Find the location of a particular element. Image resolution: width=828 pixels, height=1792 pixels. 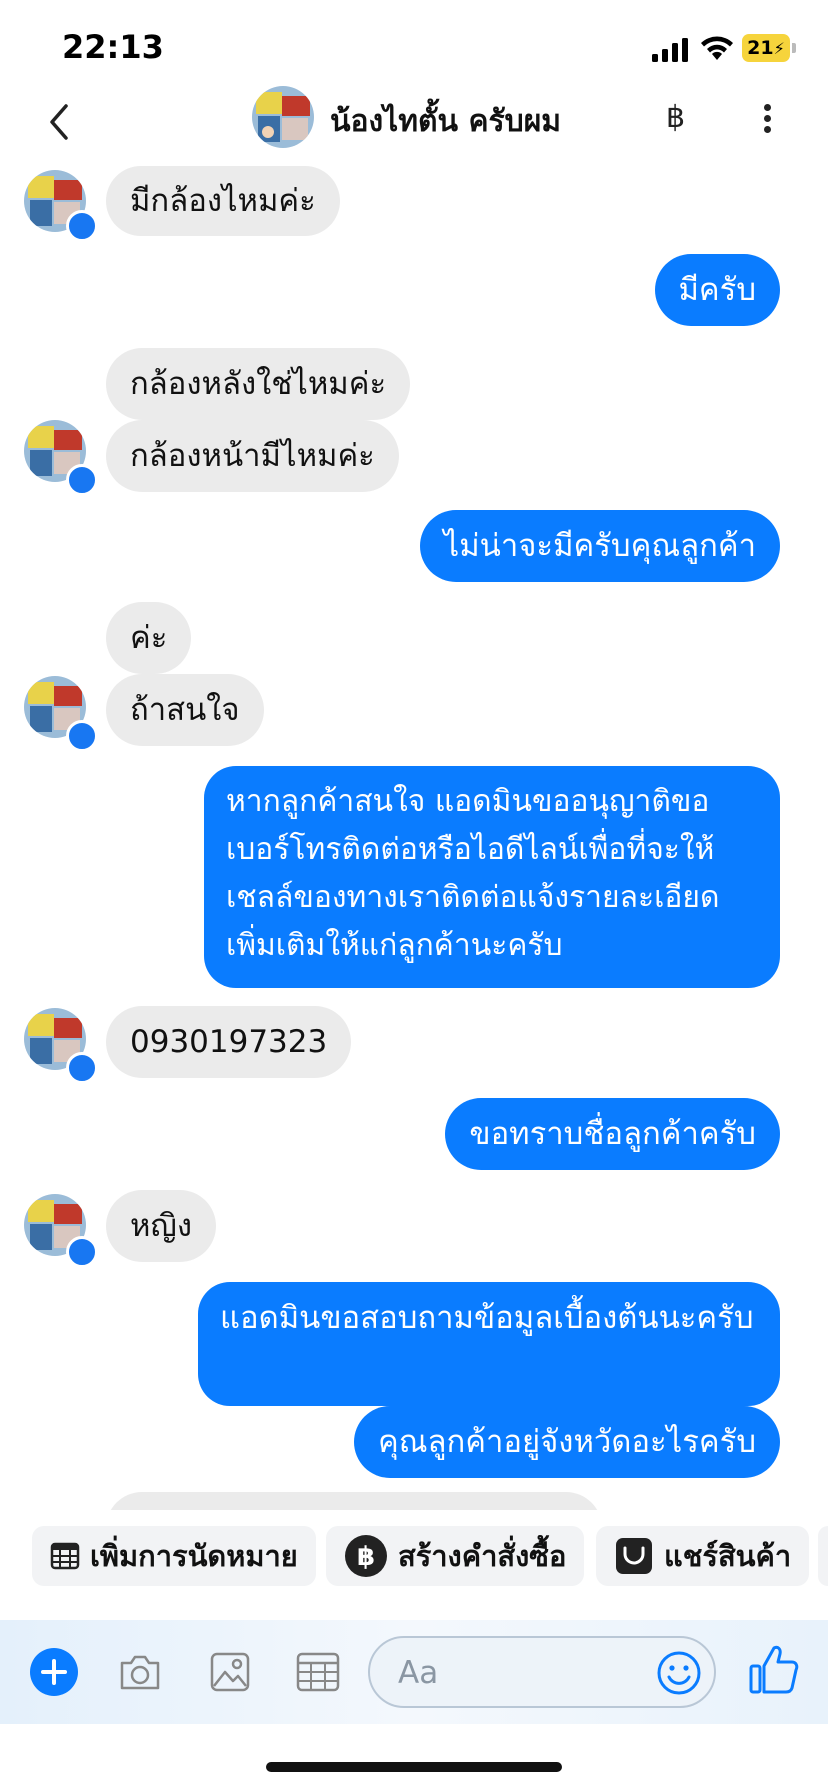

message-composer is located at coordinates (414, 1672).